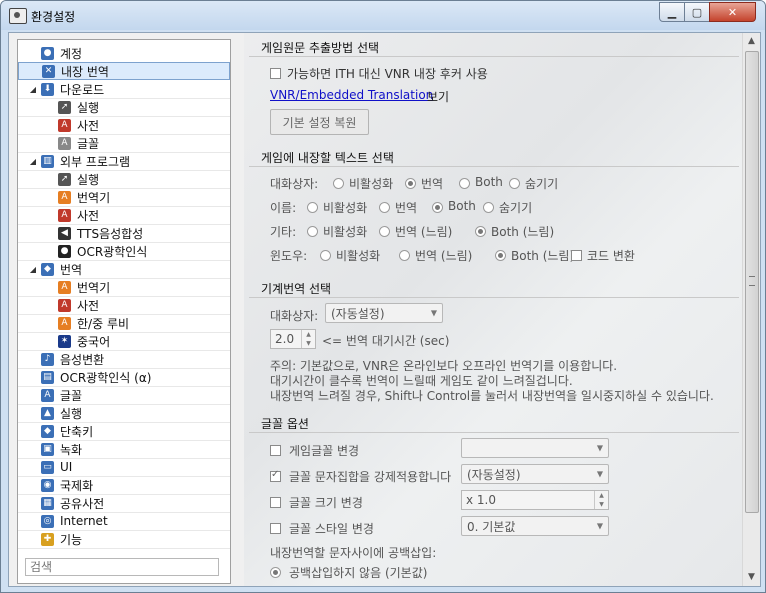  What do you see at coordinates (358, 573) in the screenshot?
I see `no-spacing-label: 공백삽입하지 않음 (기본값)` at bounding box center [358, 573].